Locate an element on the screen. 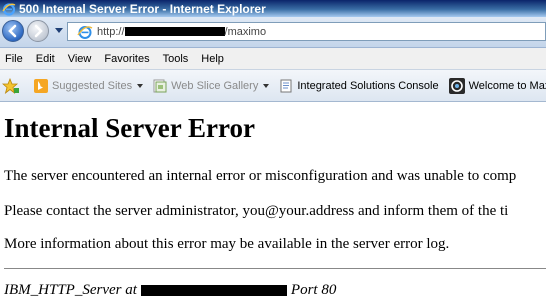  back-arrow-icon is located at coordinates (12, 31).